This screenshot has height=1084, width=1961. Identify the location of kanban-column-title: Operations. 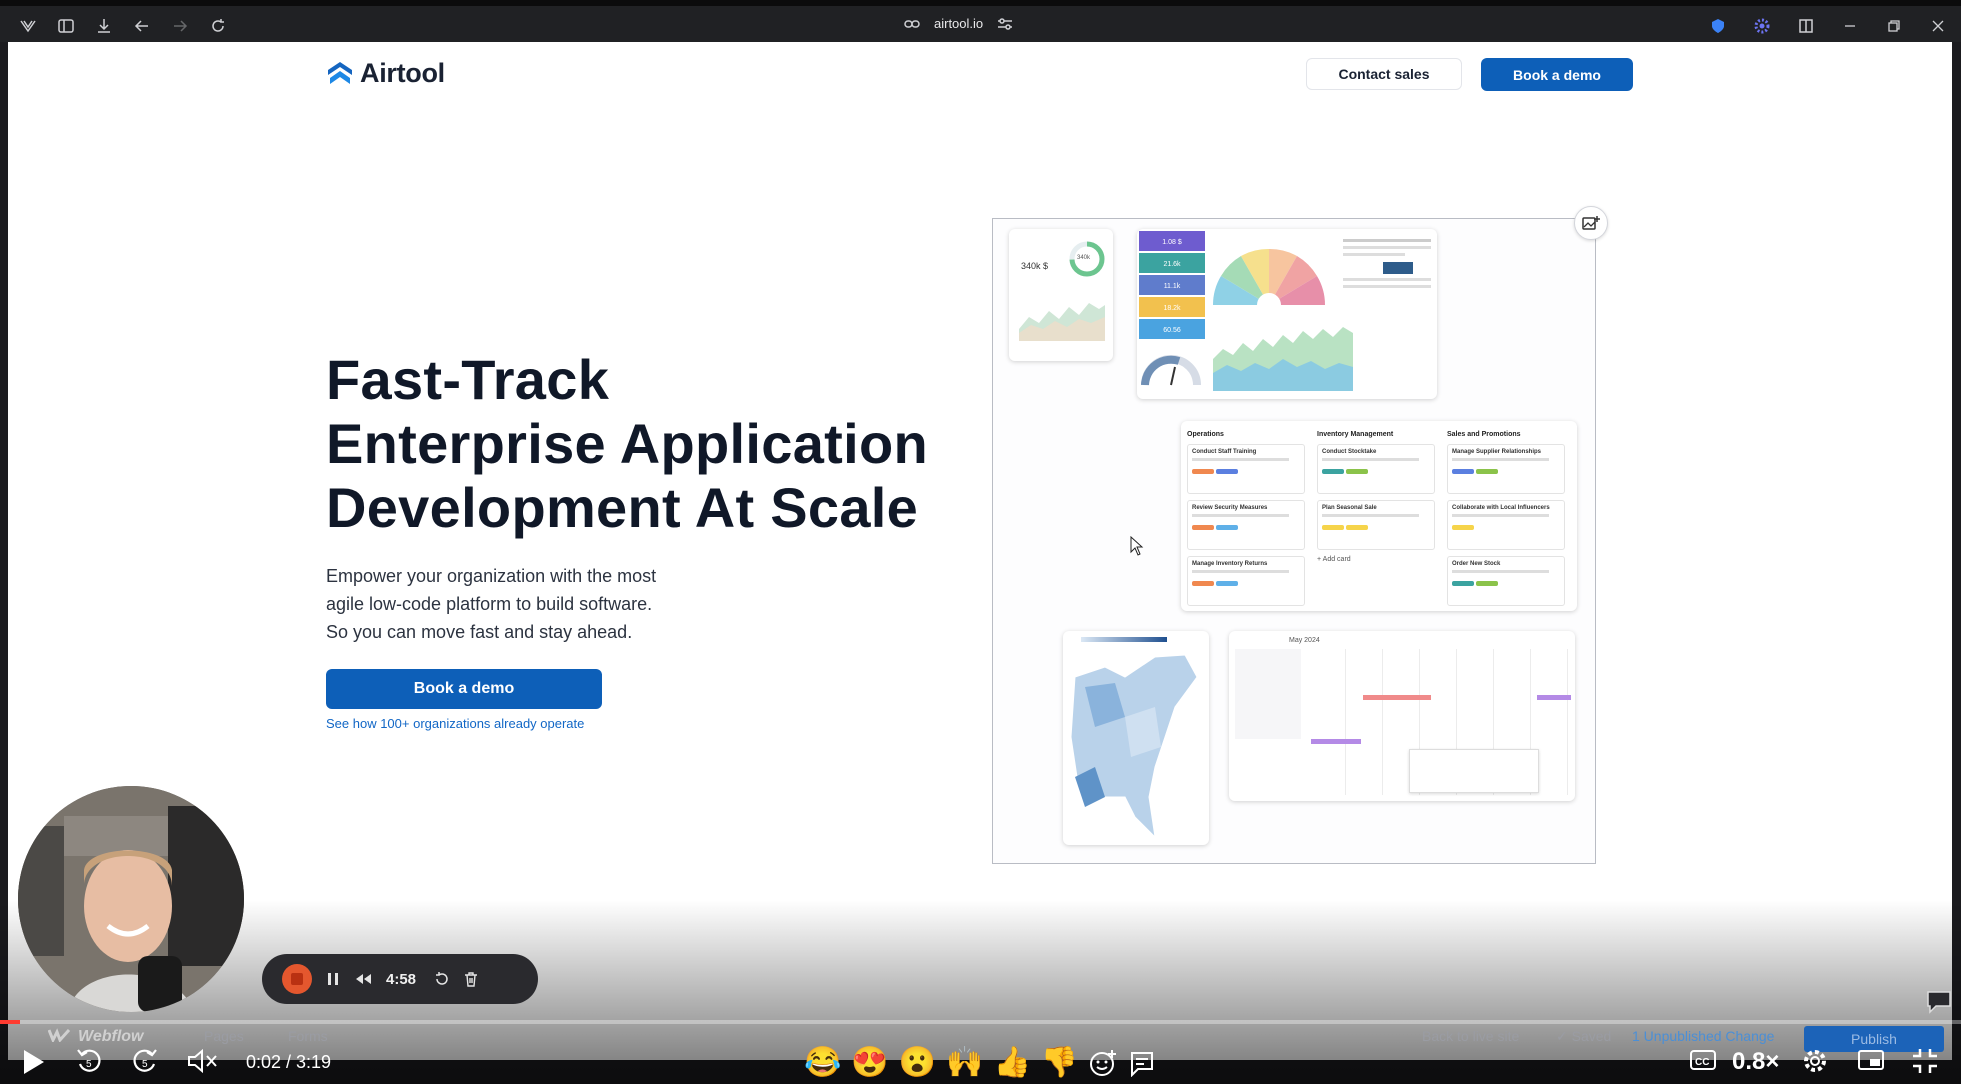
(1205, 434).